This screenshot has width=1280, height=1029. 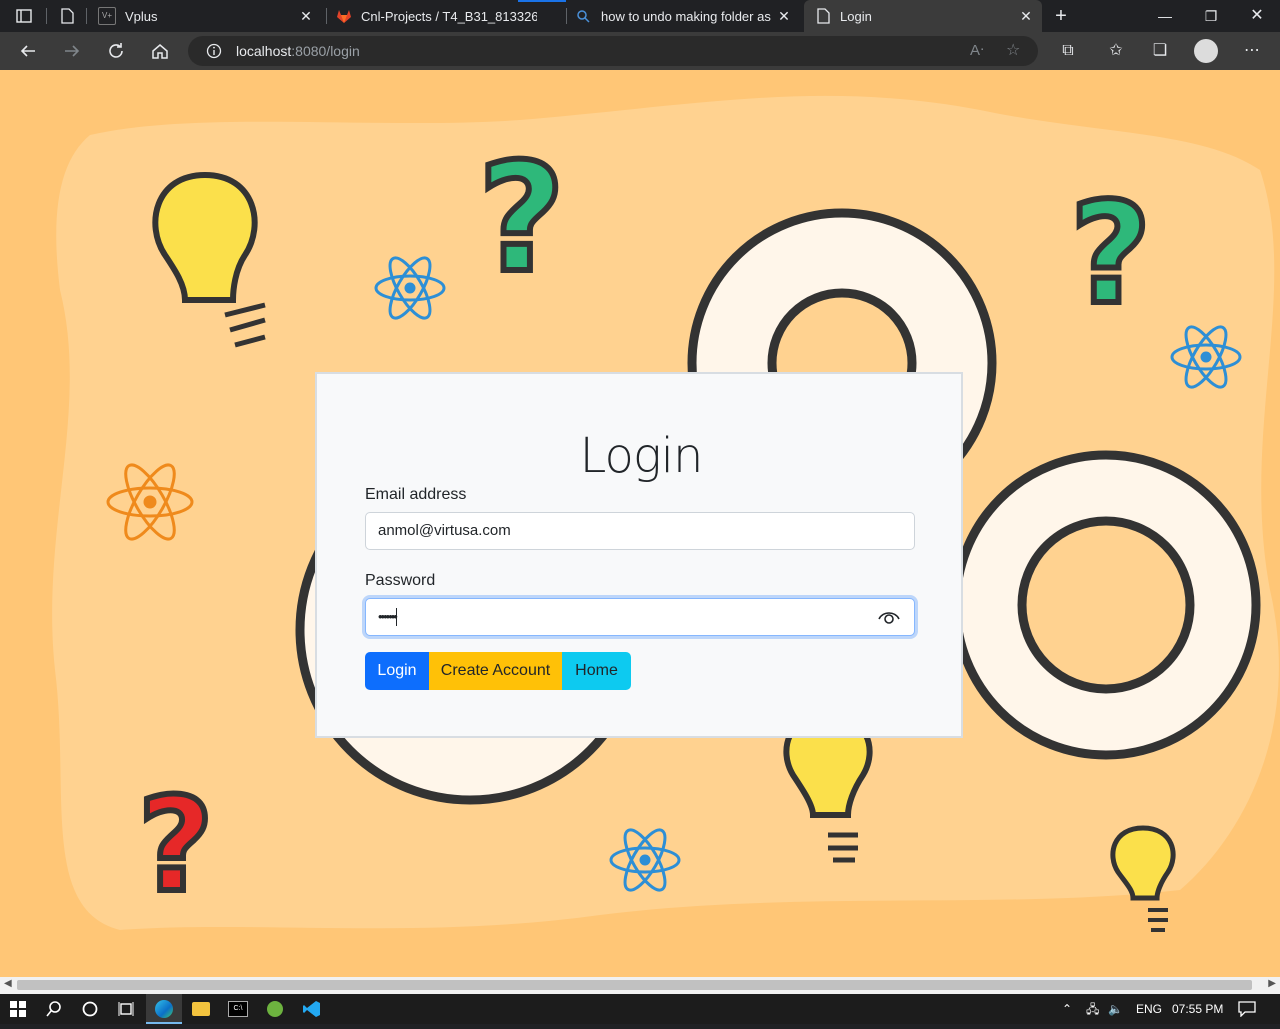 What do you see at coordinates (1116, 51) in the screenshot?
I see `favorites-icon: ✩` at bounding box center [1116, 51].